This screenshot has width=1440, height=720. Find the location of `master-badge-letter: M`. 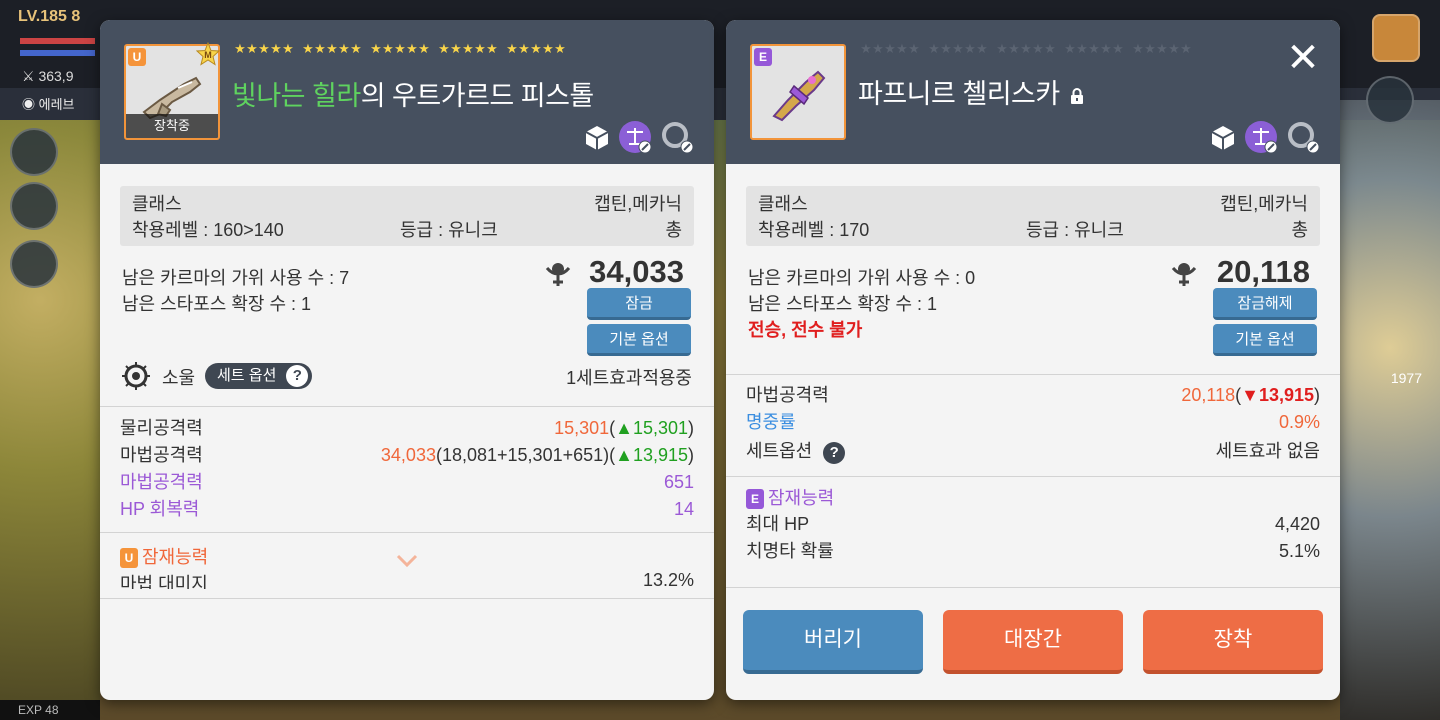

master-badge-letter: M is located at coordinates (208, 55).